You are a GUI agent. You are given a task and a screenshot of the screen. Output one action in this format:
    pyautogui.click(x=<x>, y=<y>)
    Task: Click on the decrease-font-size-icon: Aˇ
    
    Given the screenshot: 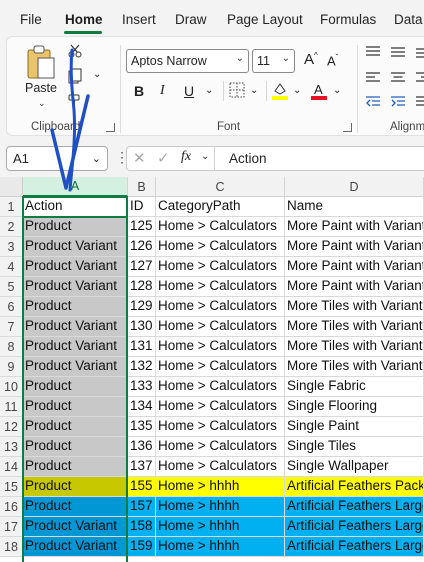 What is the action you would take?
    pyautogui.click(x=332, y=60)
    